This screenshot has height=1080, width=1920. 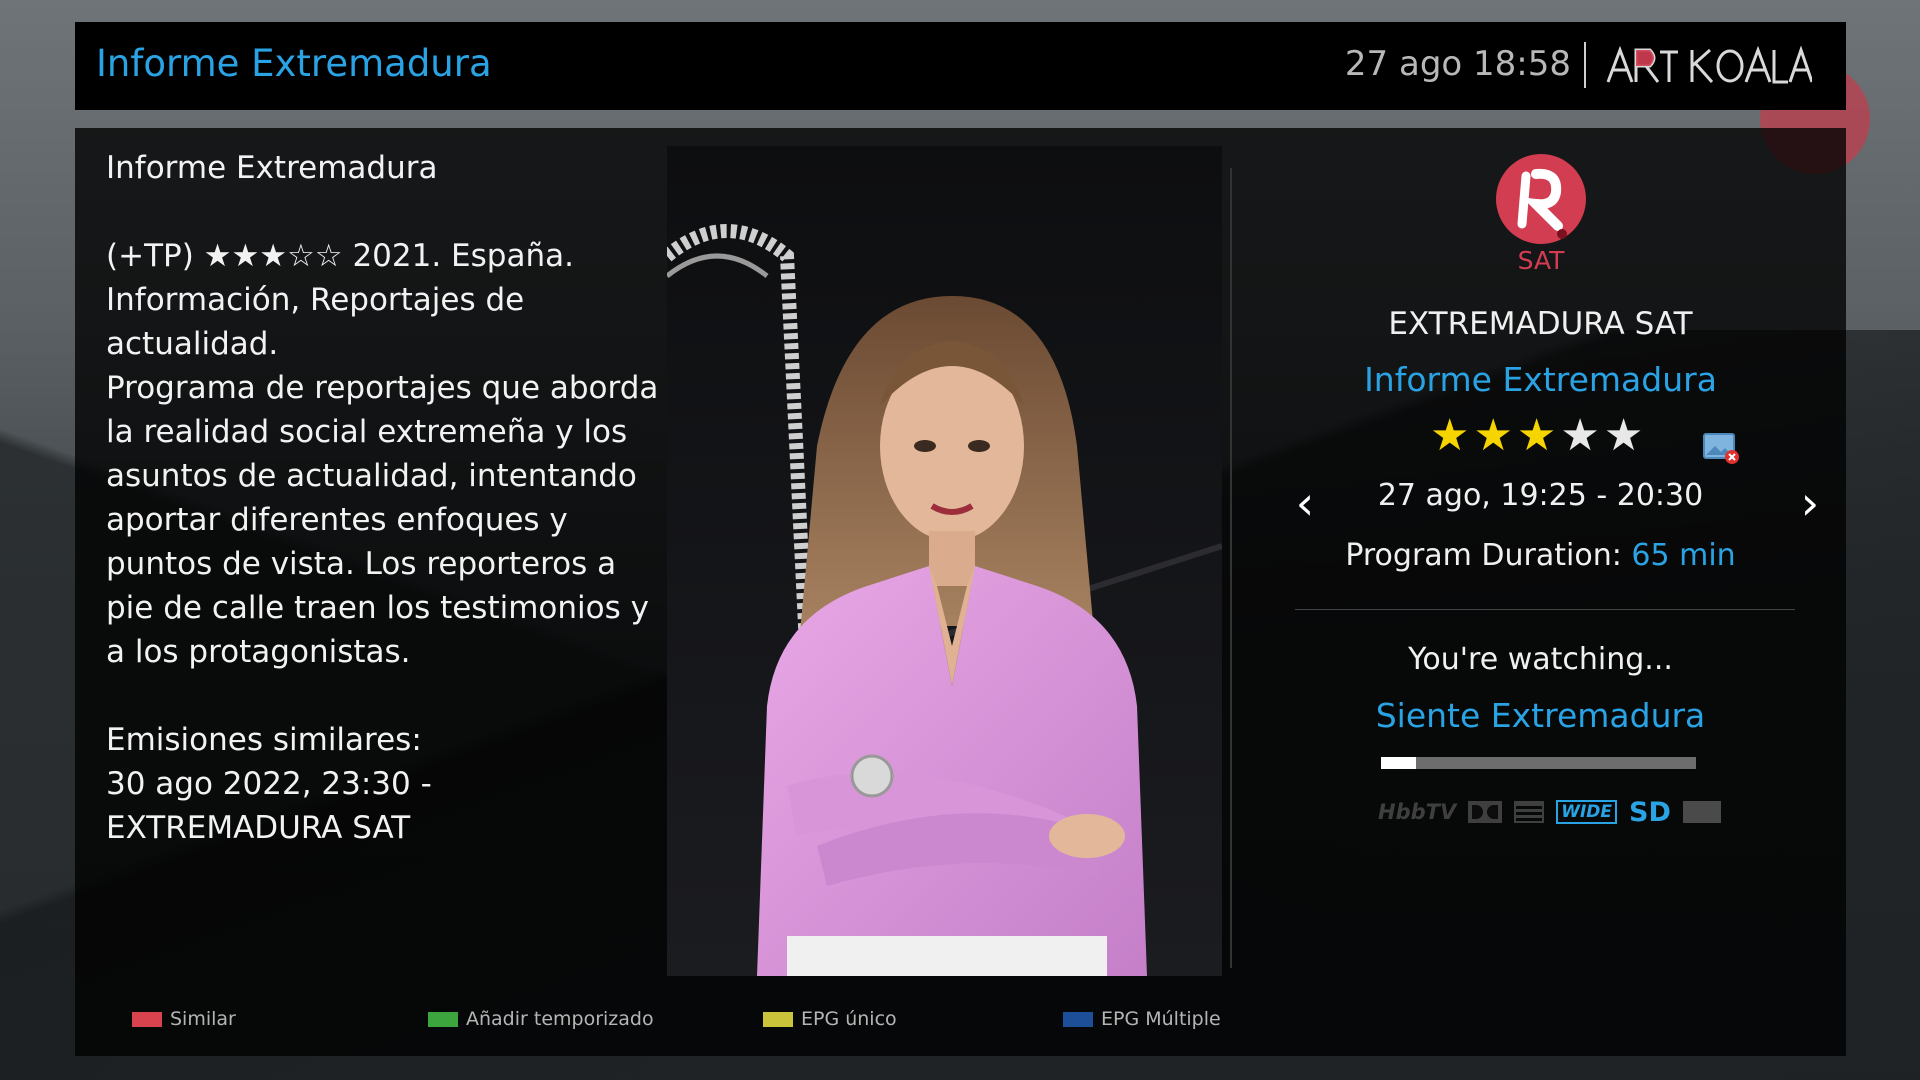 I want to click on green-button-add-timer: Añadir temporizado, so click(x=541, y=1019).